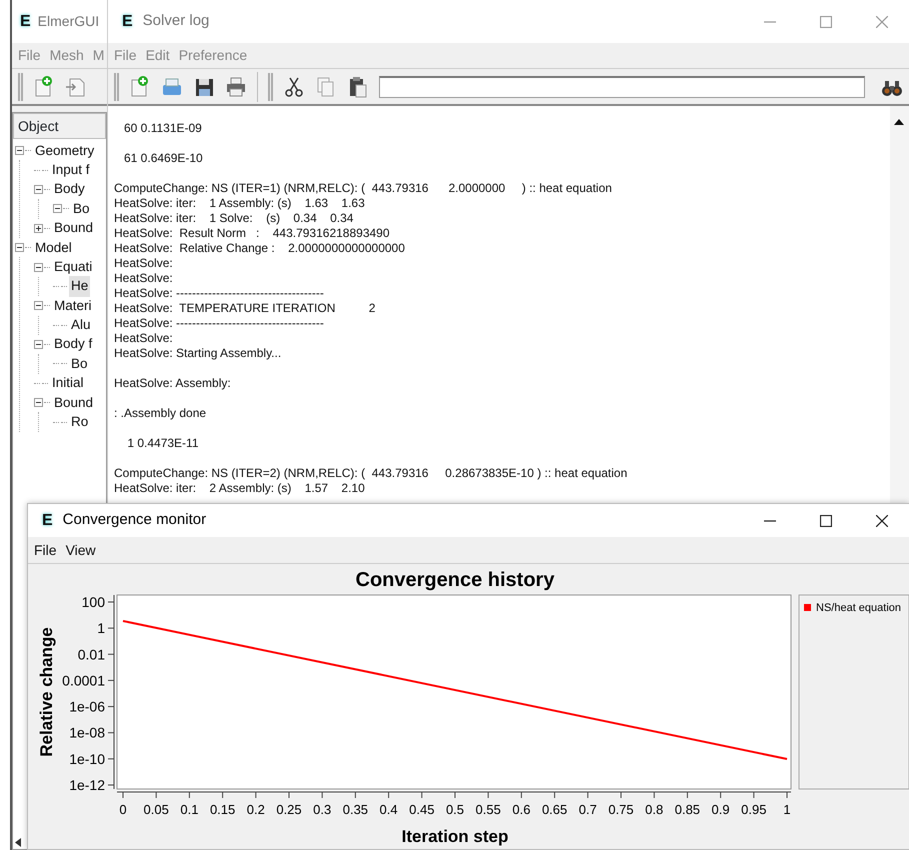  What do you see at coordinates (73, 267) in the screenshot?
I see `tree-item: Equati` at bounding box center [73, 267].